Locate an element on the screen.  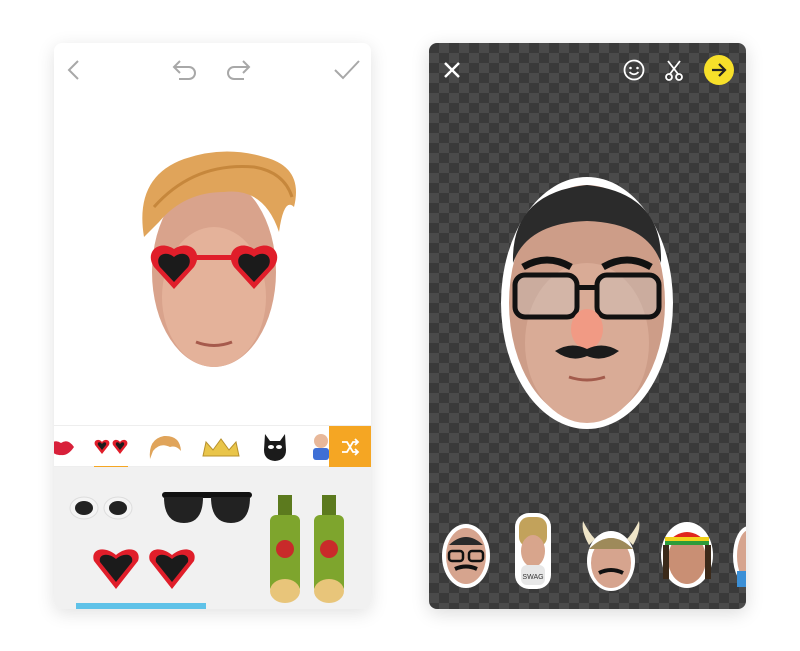
next-button-wrap is located at coordinates (719, 70).